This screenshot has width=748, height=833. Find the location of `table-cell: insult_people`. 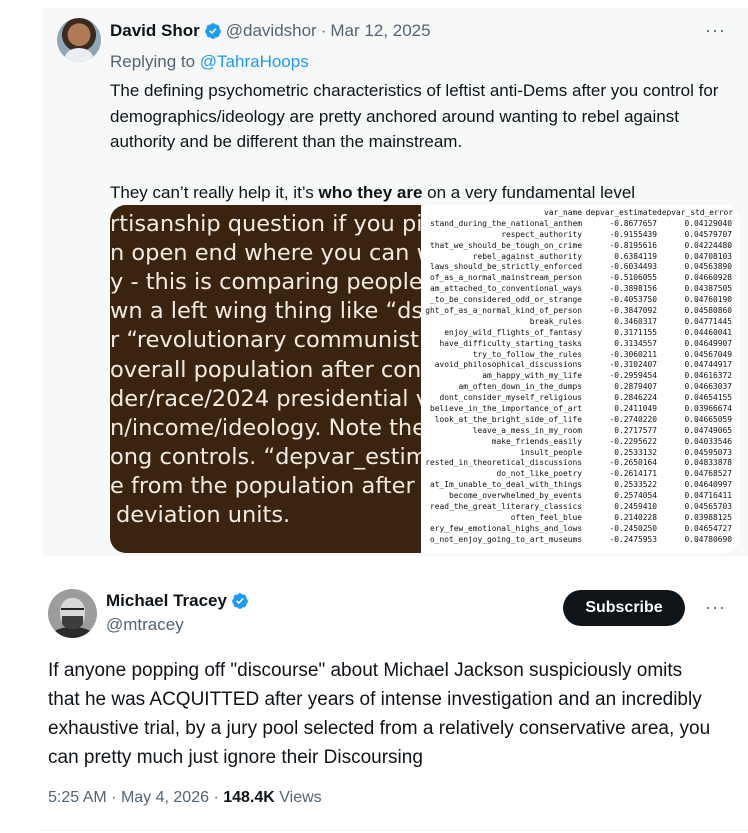

table-cell: insult_people is located at coordinates (551, 452).